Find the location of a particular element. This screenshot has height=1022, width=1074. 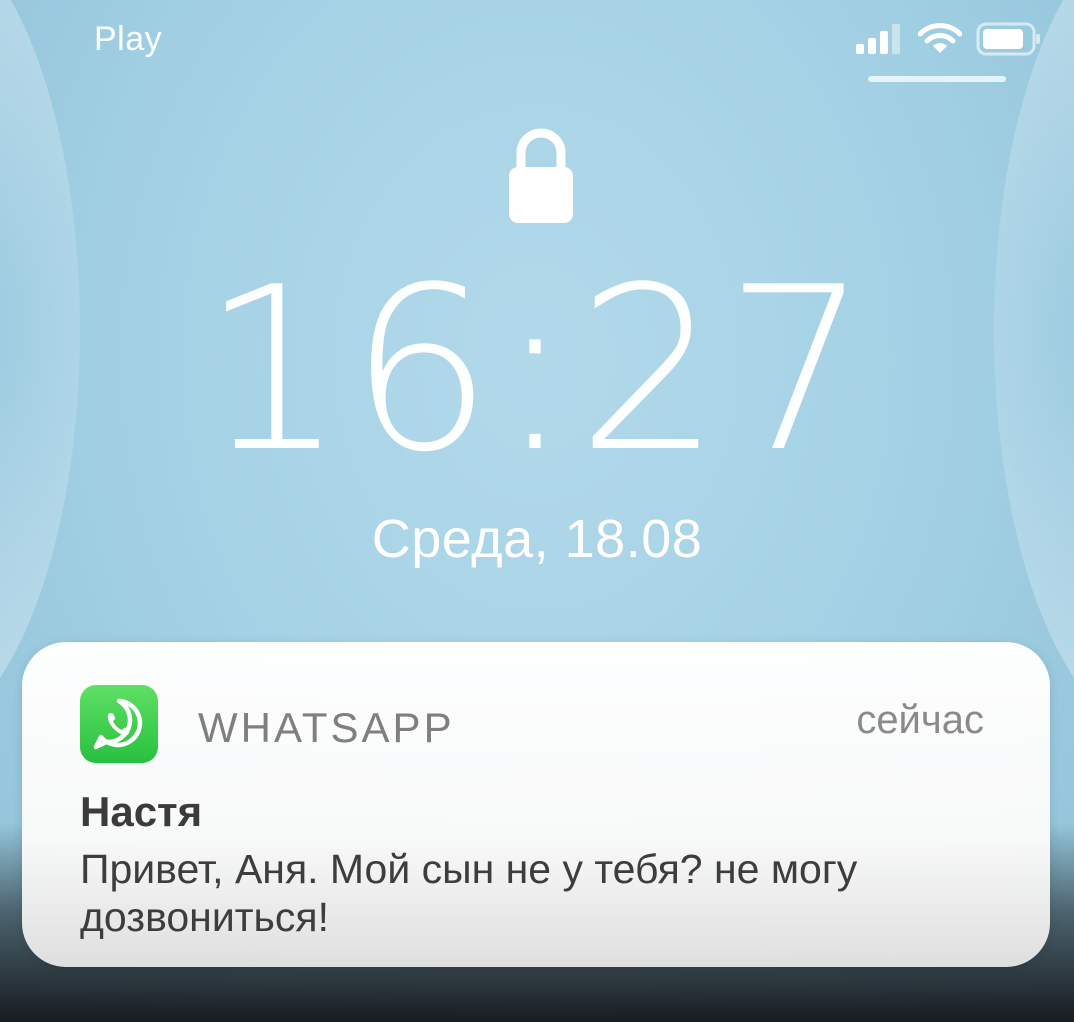

carrier-label: Play is located at coordinates (128, 39).